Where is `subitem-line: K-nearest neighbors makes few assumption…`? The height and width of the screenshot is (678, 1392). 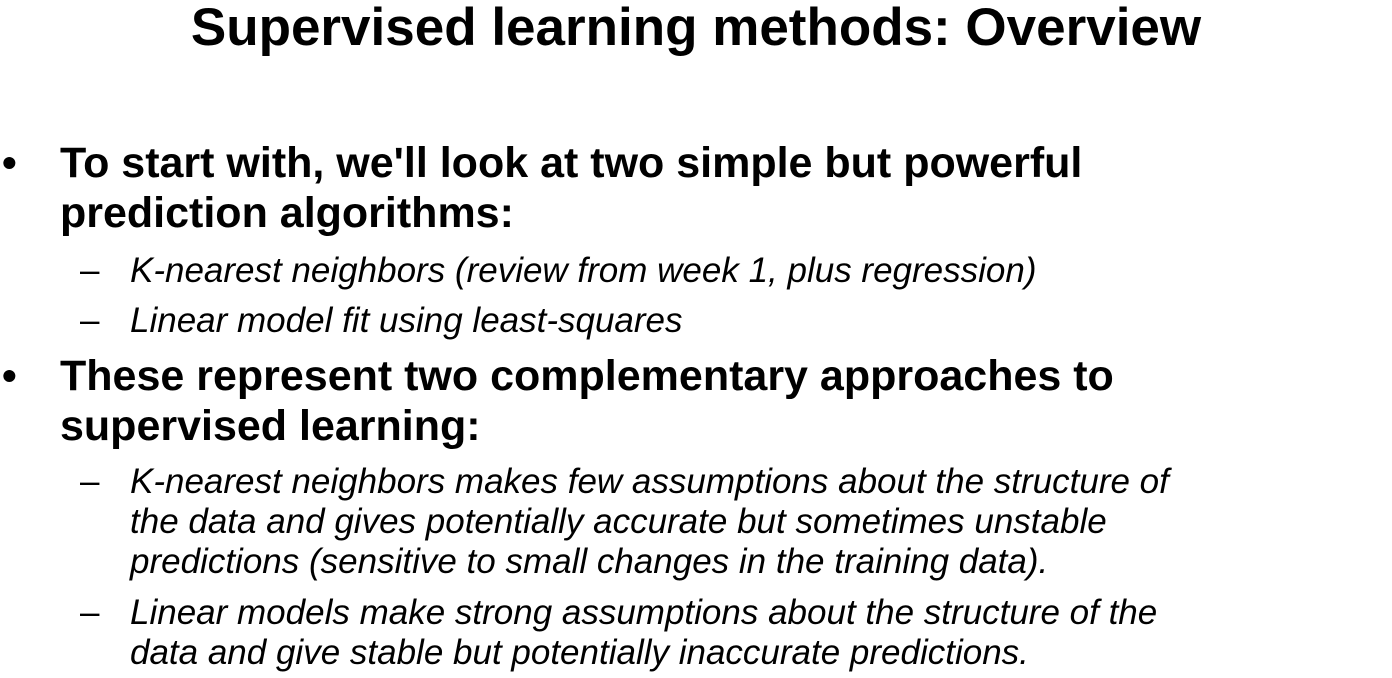
subitem-line: K-nearest neighbors makes few assumption… is located at coordinates (649, 481).